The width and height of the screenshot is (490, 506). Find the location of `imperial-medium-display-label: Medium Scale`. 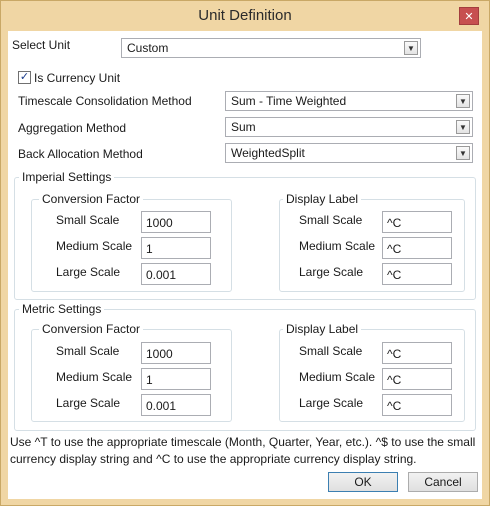

imperial-medium-display-label: Medium Scale is located at coordinates (337, 246).